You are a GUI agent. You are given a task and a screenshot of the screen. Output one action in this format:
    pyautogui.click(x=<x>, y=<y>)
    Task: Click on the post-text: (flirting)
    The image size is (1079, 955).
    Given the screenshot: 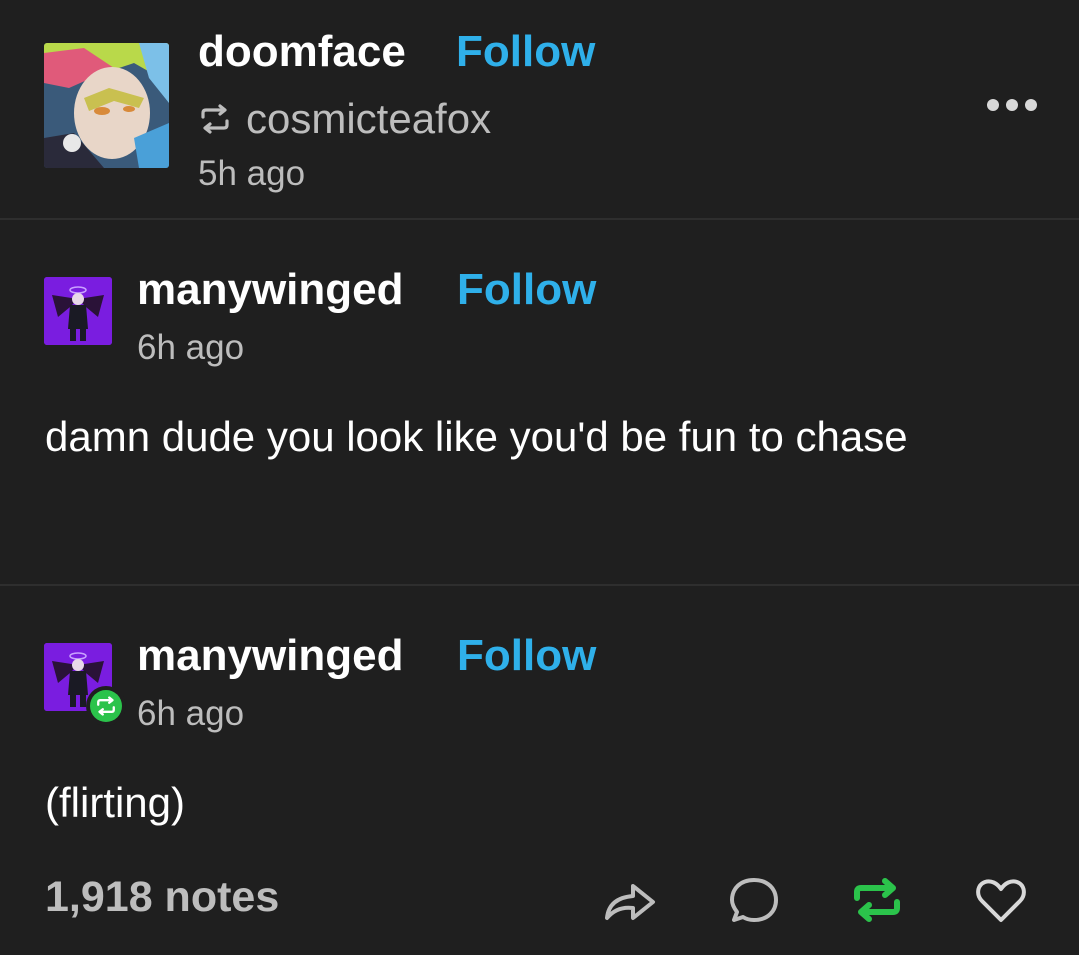 What is the action you would take?
    pyautogui.click(x=115, y=802)
    